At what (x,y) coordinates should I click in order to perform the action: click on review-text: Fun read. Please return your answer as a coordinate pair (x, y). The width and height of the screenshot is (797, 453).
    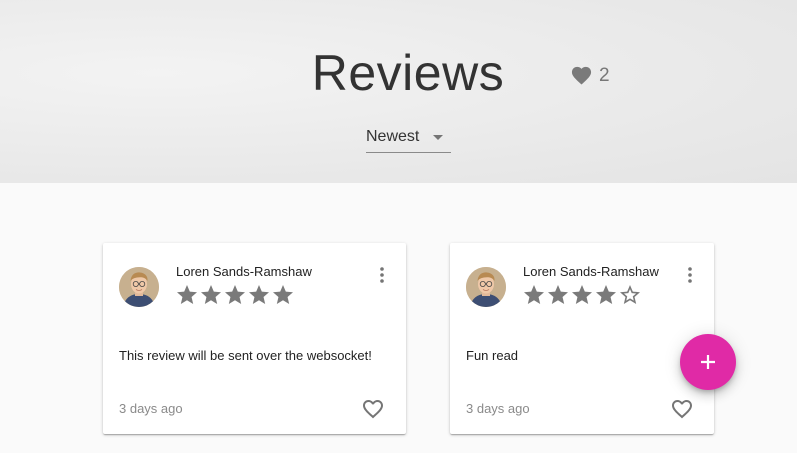
    Looking at the image, I should click on (492, 355).